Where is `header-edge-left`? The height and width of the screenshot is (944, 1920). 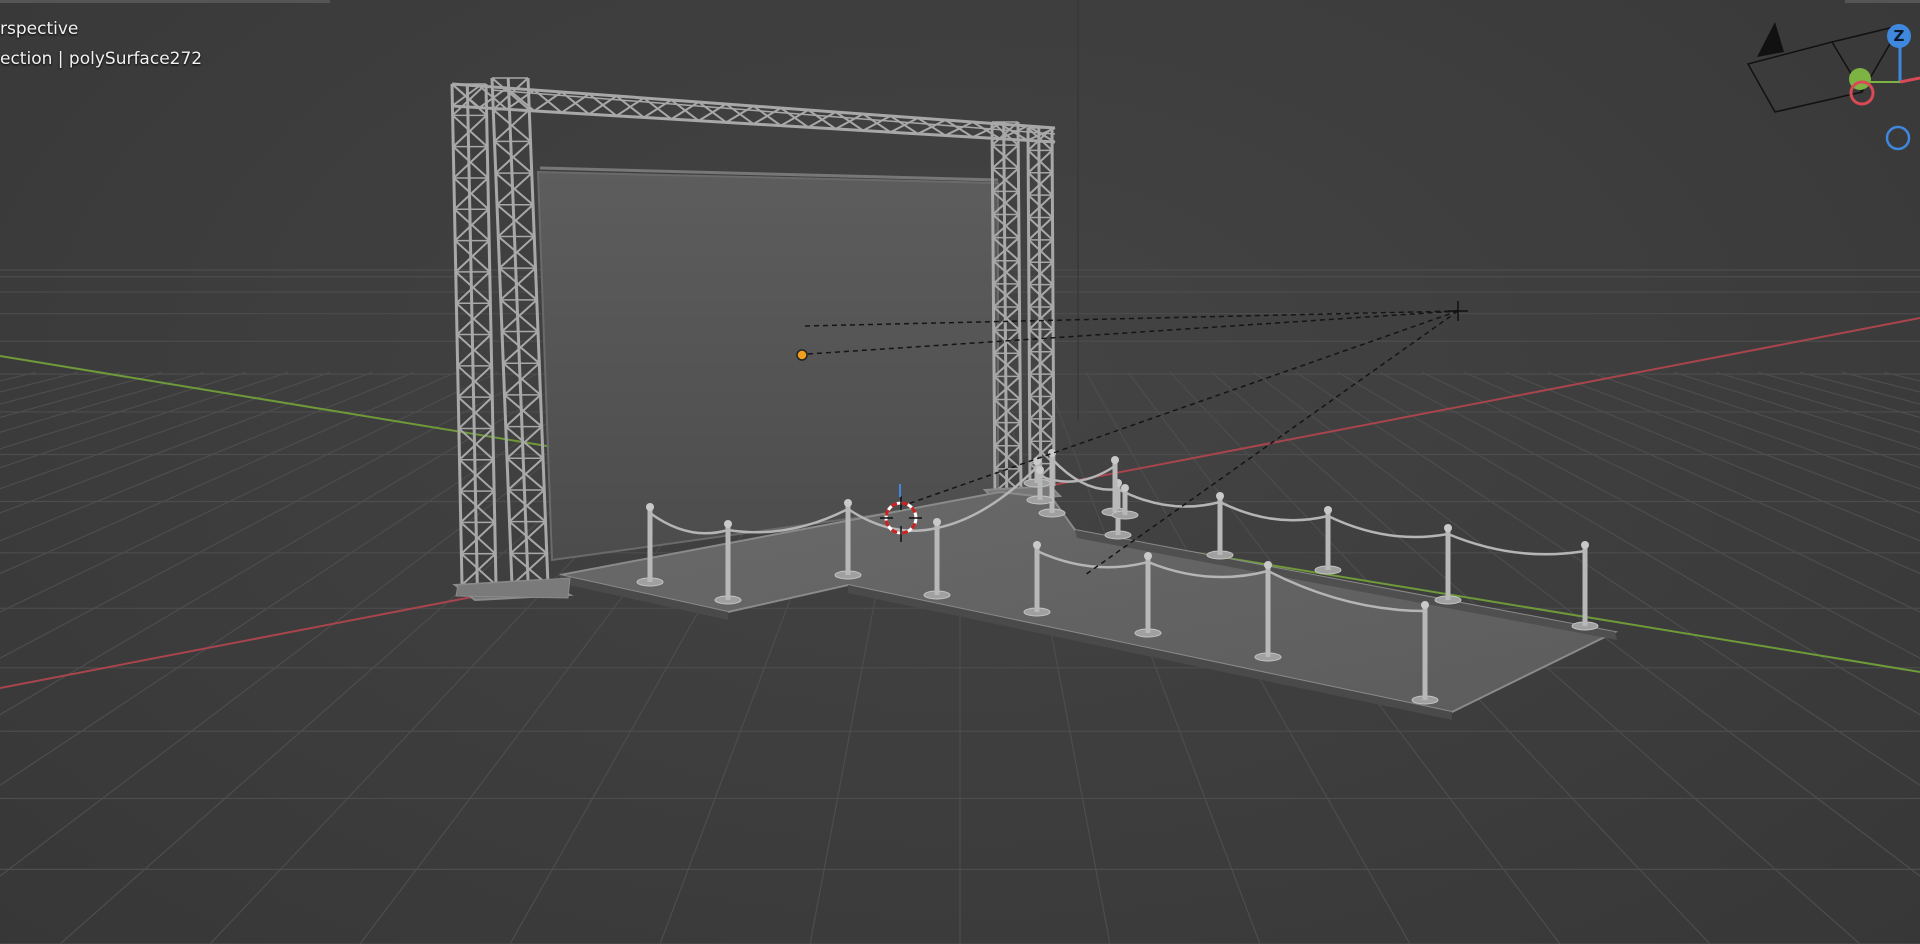 header-edge-left is located at coordinates (165, 1).